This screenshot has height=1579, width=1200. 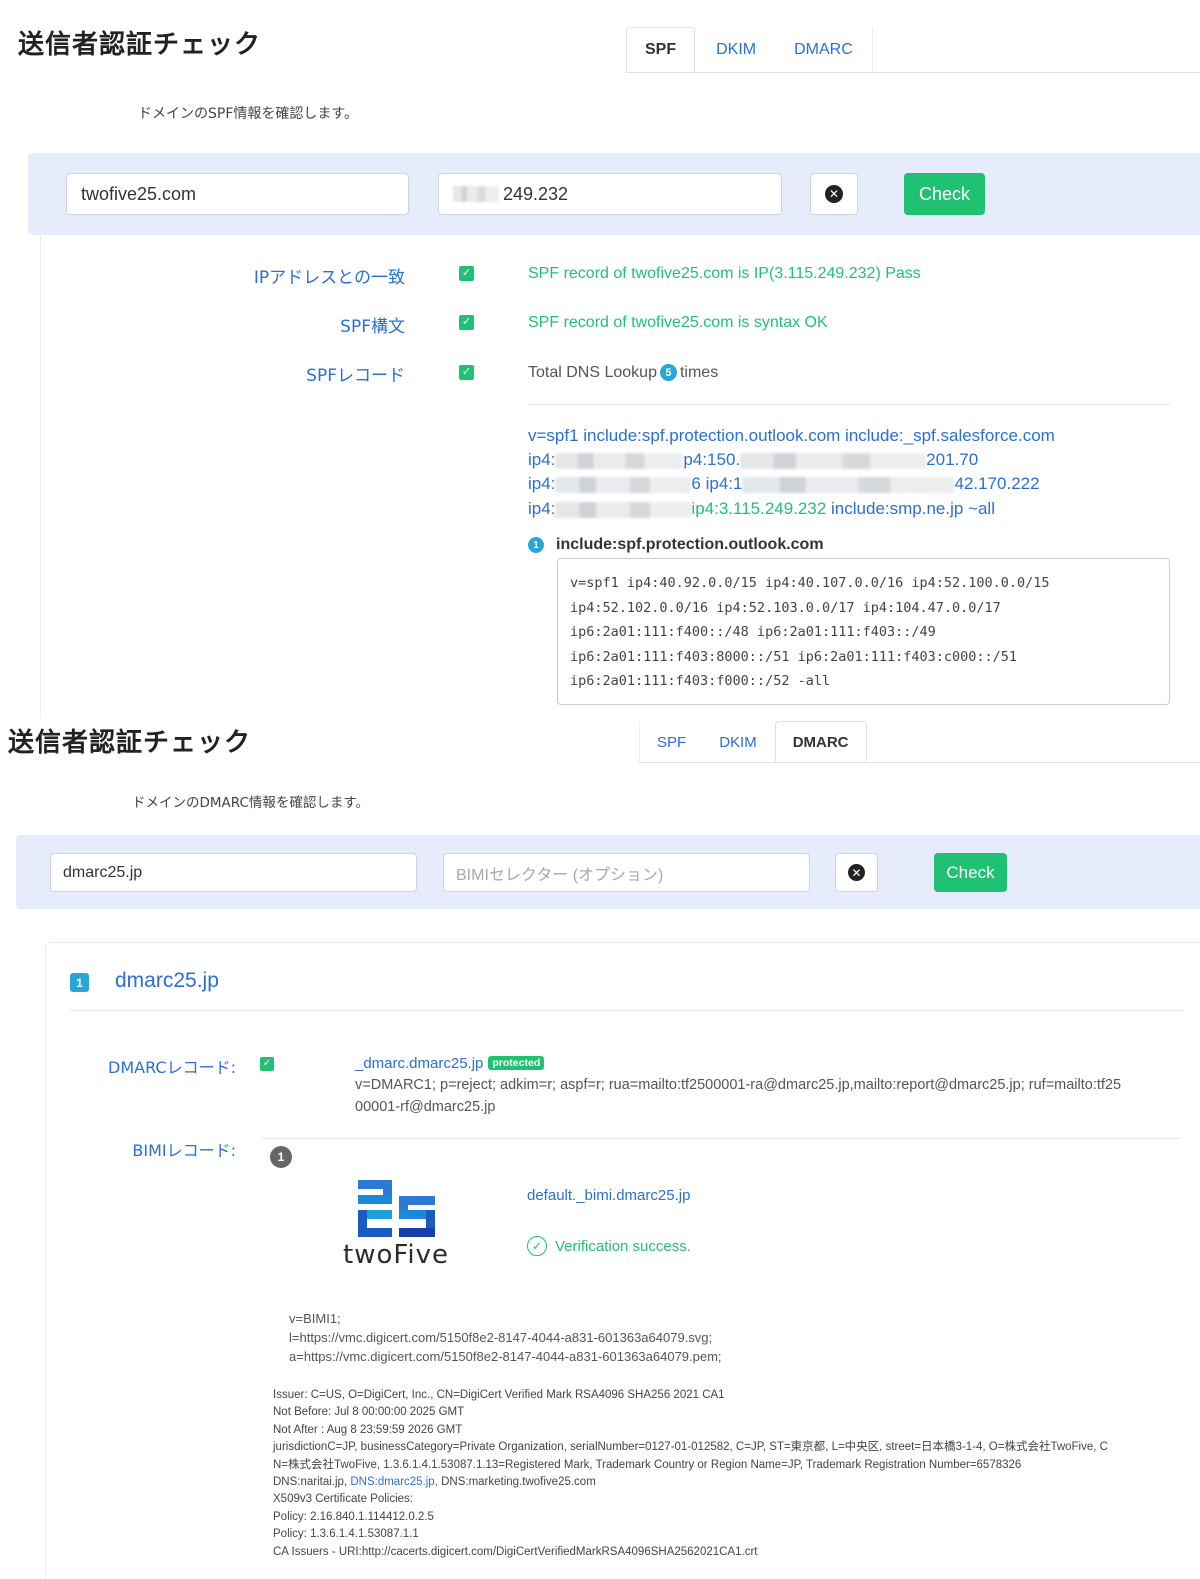 I want to click on result-label-spf-record: SPFレコード, so click(x=355, y=376).